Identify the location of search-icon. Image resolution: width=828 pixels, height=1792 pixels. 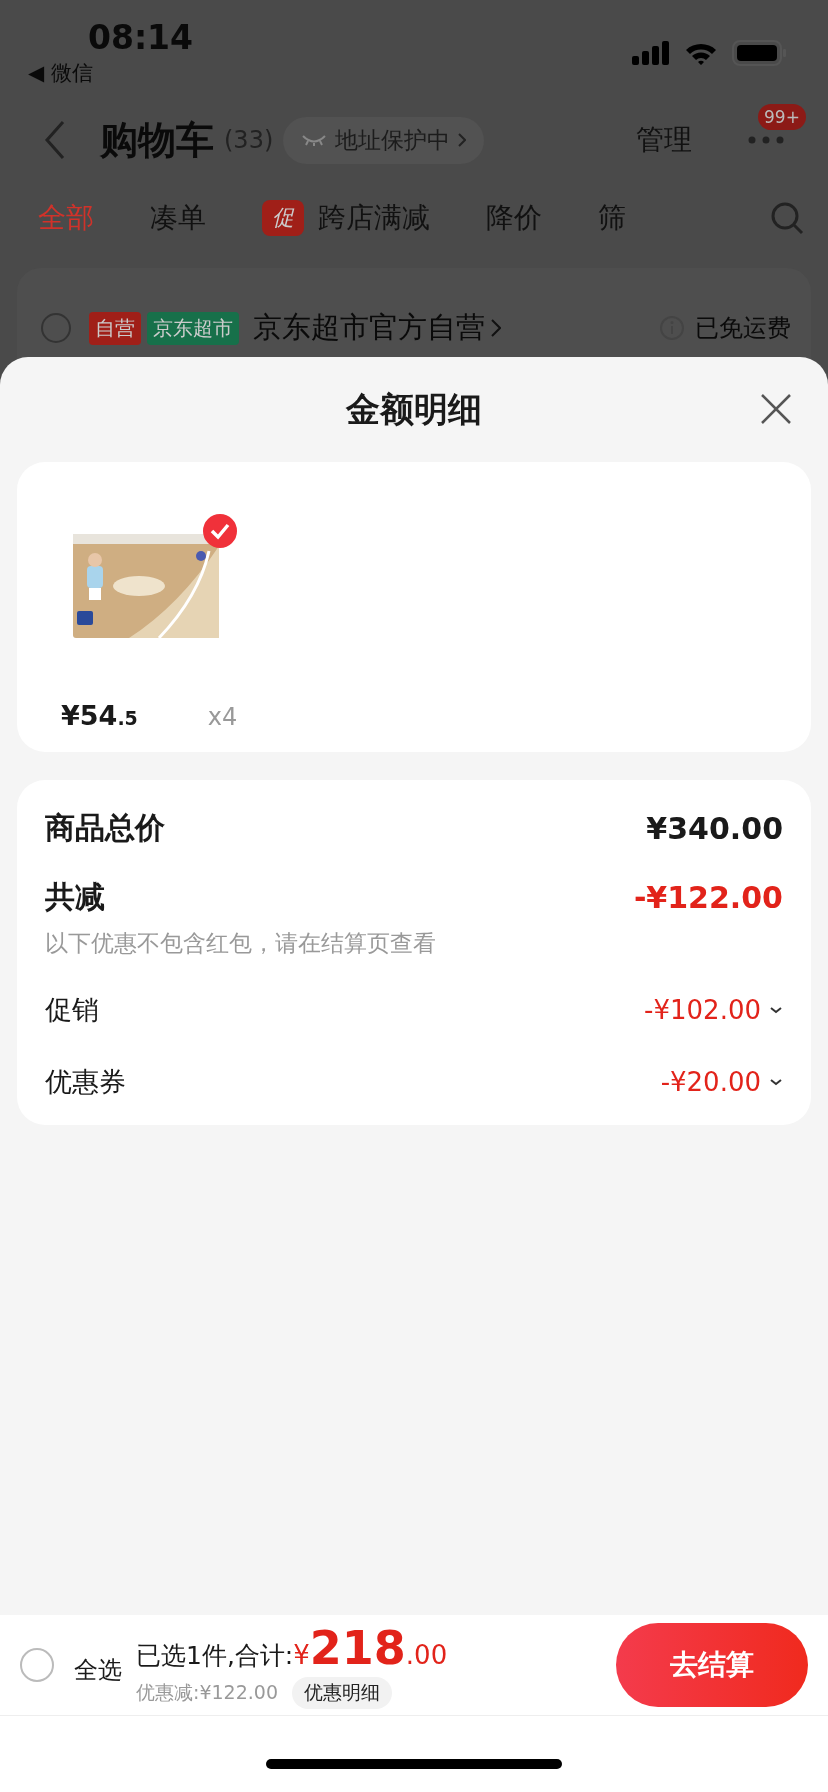
(787, 218).